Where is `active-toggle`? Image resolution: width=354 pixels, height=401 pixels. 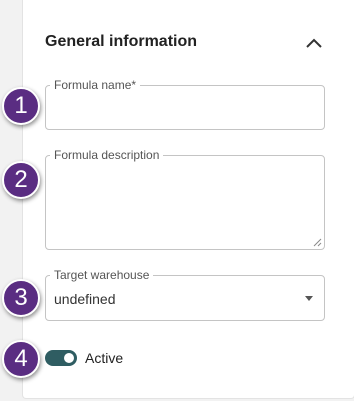
active-toggle is located at coordinates (61, 358).